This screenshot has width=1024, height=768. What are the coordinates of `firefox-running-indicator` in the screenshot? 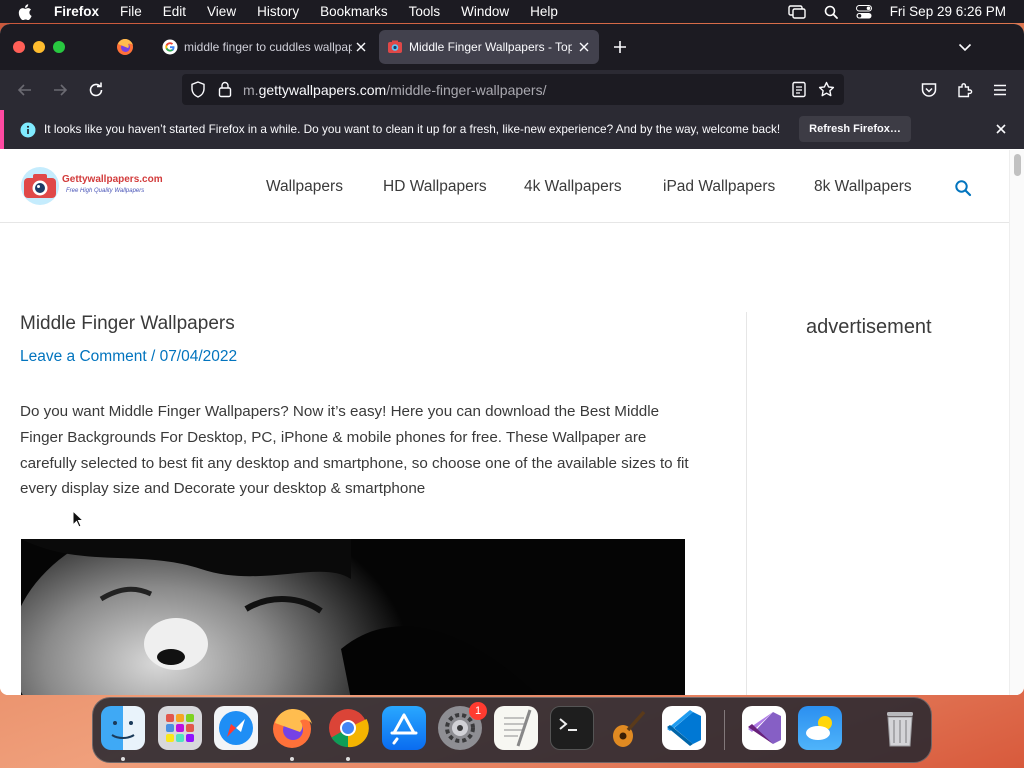 It's located at (292, 759).